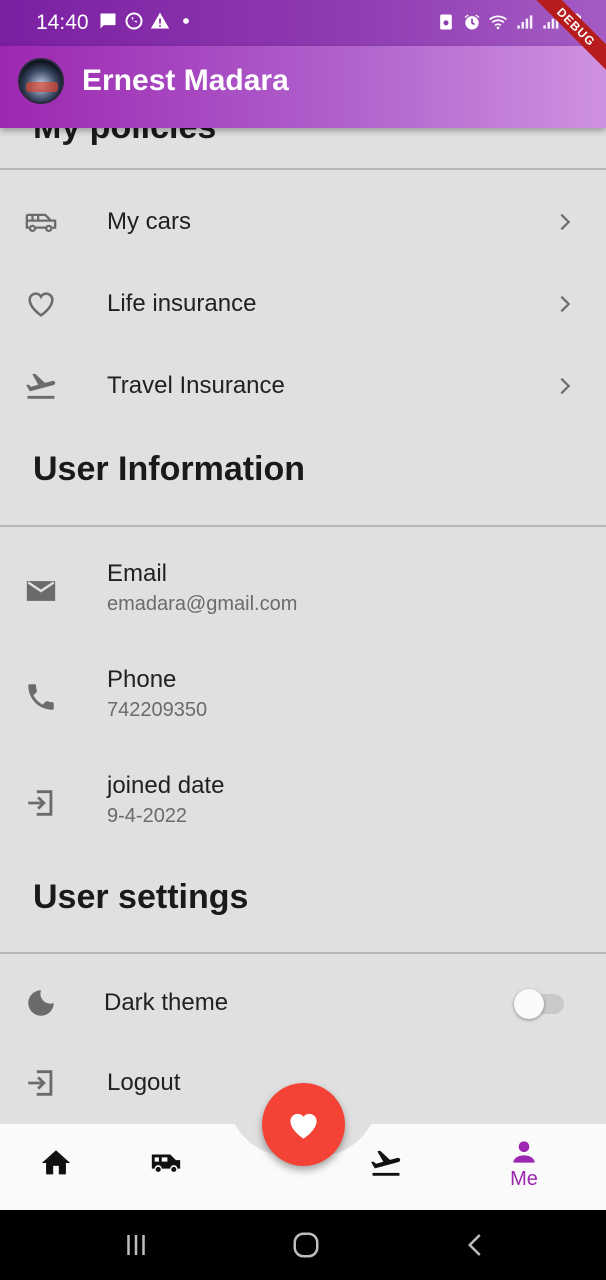 This screenshot has width=606, height=1280. What do you see at coordinates (524, 1152) in the screenshot?
I see `person-icon` at bounding box center [524, 1152].